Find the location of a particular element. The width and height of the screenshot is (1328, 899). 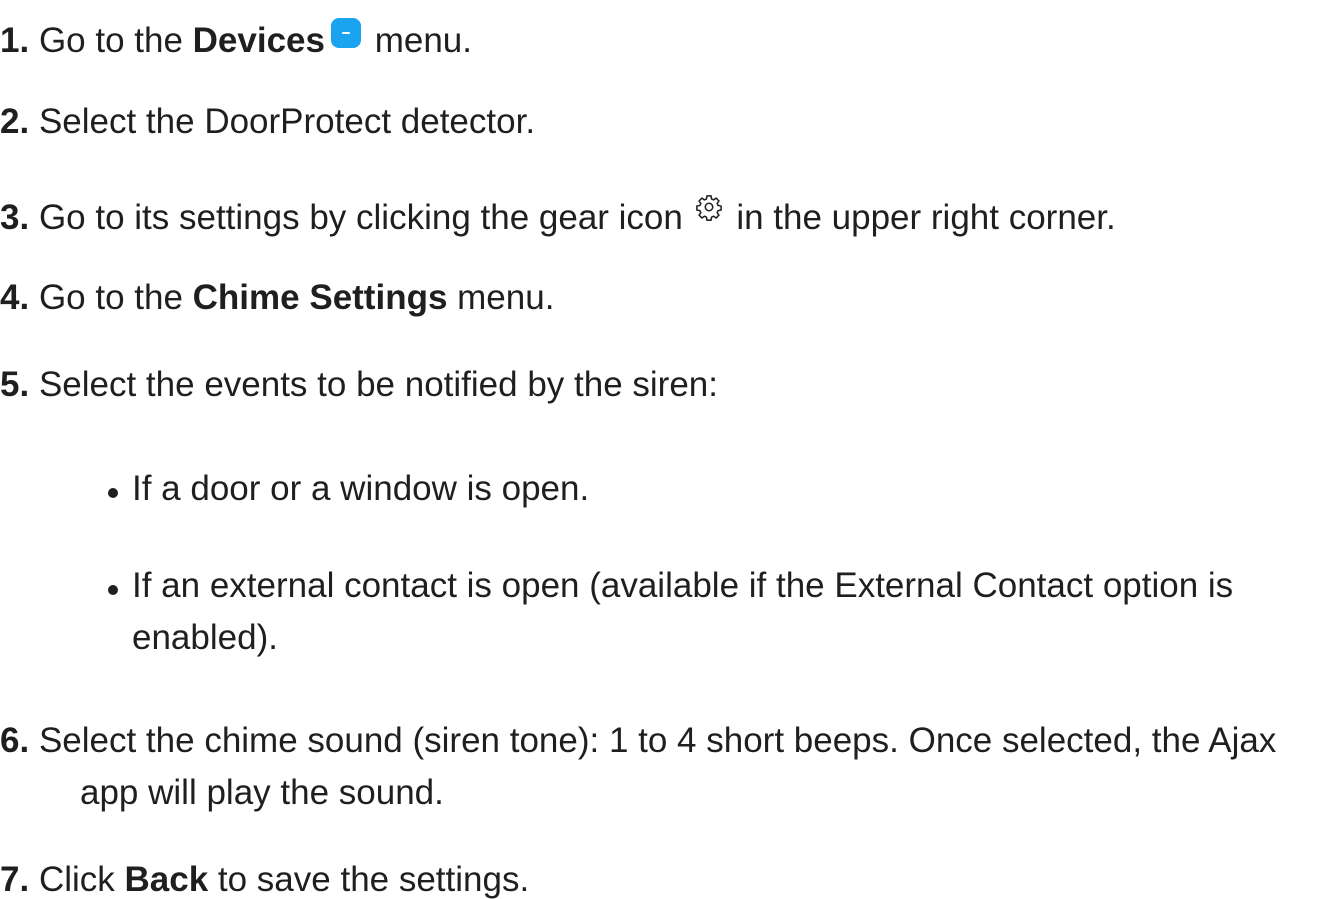

step-text: Select the DoorProtect detector. is located at coordinates (287, 121).